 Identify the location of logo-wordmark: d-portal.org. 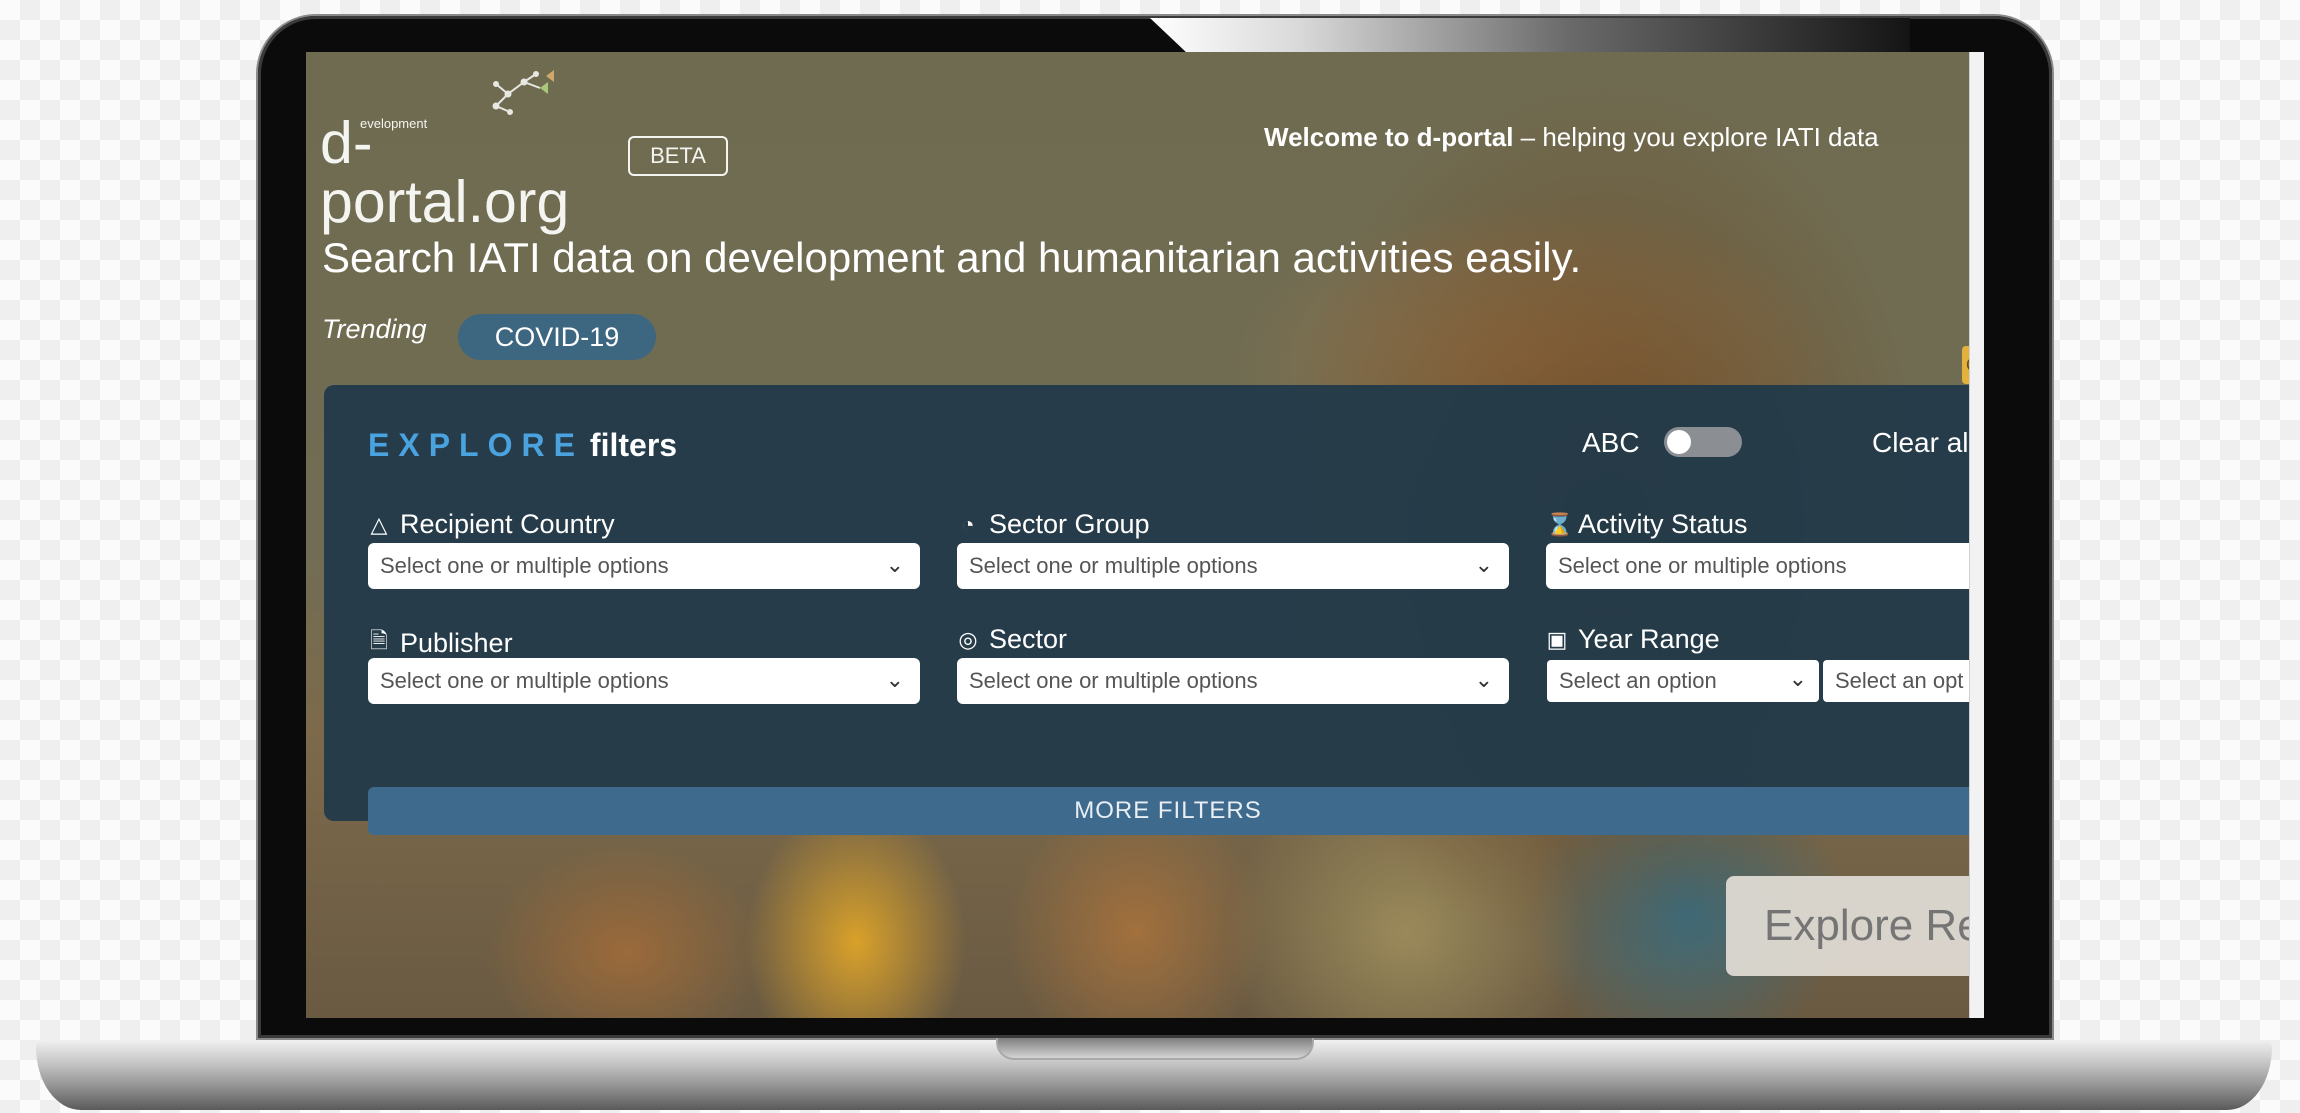
(445, 172).